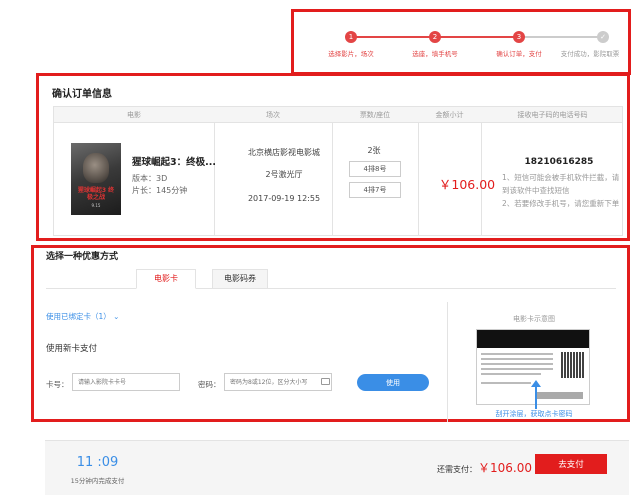 The image size is (640, 495). I want to click on header-tickets: 票数/座位, so click(375, 115).